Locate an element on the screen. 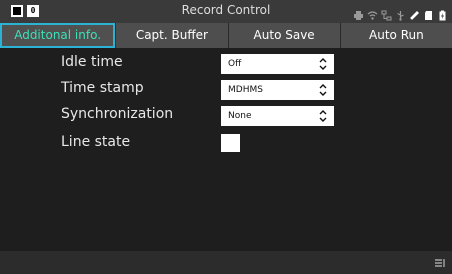 The height and width of the screenshot is (274, 452). network-icon is located at coordinates (386, 13).